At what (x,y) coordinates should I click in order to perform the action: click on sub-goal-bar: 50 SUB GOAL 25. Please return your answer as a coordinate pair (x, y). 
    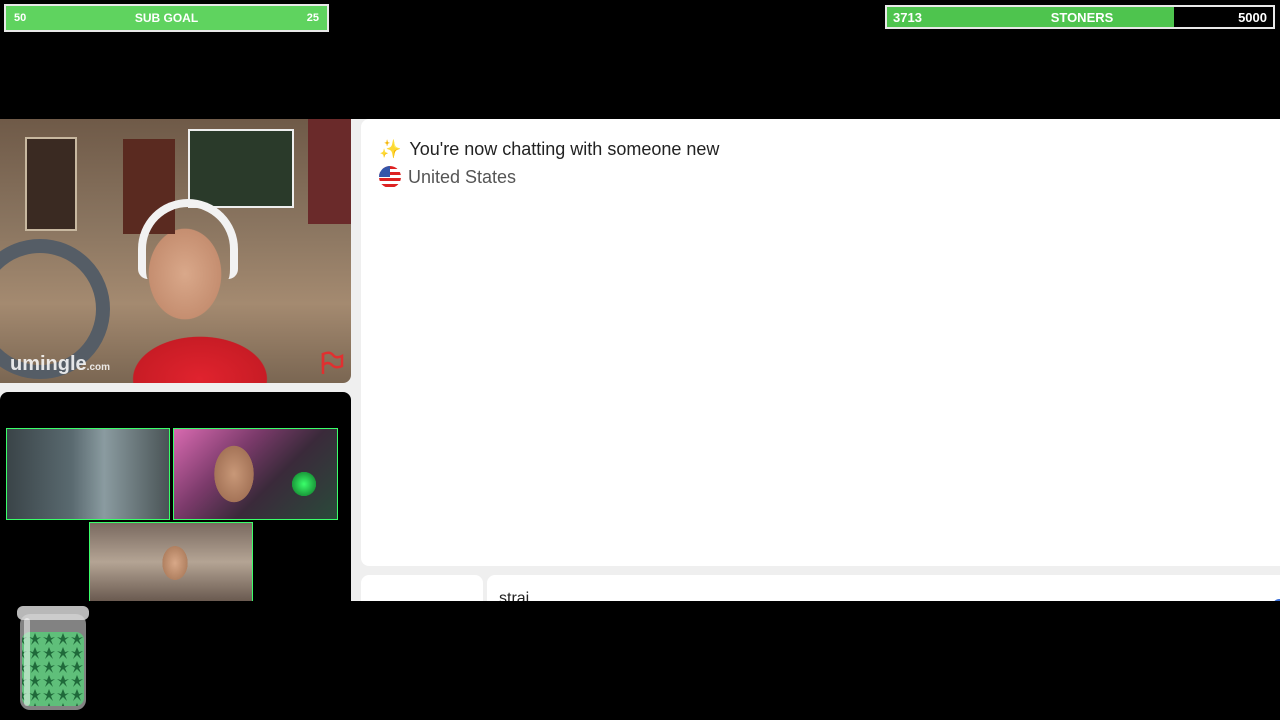
    Looking at the image, I should click on (166, 18).